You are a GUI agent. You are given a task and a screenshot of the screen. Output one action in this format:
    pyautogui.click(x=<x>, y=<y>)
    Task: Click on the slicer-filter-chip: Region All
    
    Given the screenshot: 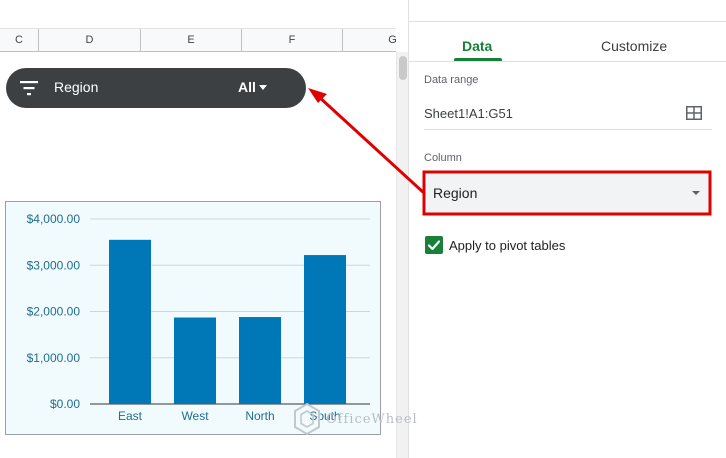 What is the action you would take?
    pyautogui.click(x=156, y=88)
    